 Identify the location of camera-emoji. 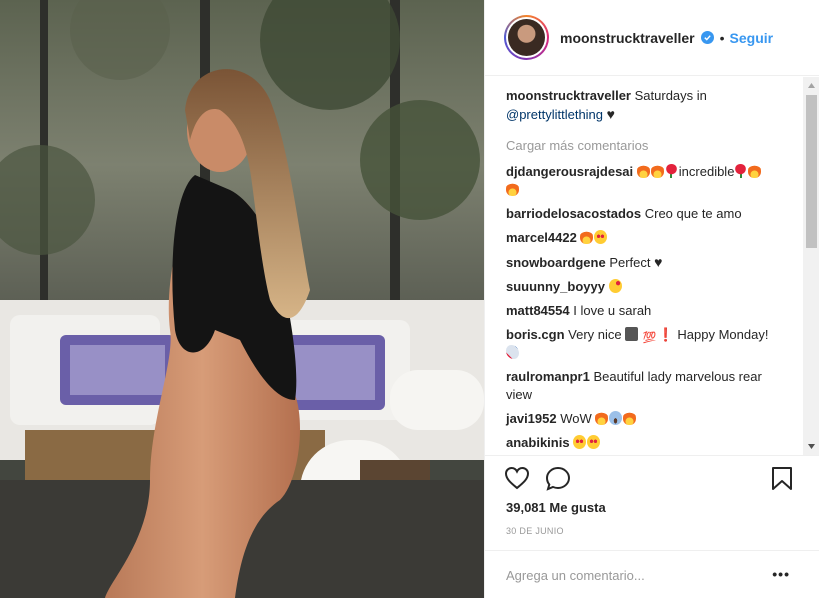
(632, 334).